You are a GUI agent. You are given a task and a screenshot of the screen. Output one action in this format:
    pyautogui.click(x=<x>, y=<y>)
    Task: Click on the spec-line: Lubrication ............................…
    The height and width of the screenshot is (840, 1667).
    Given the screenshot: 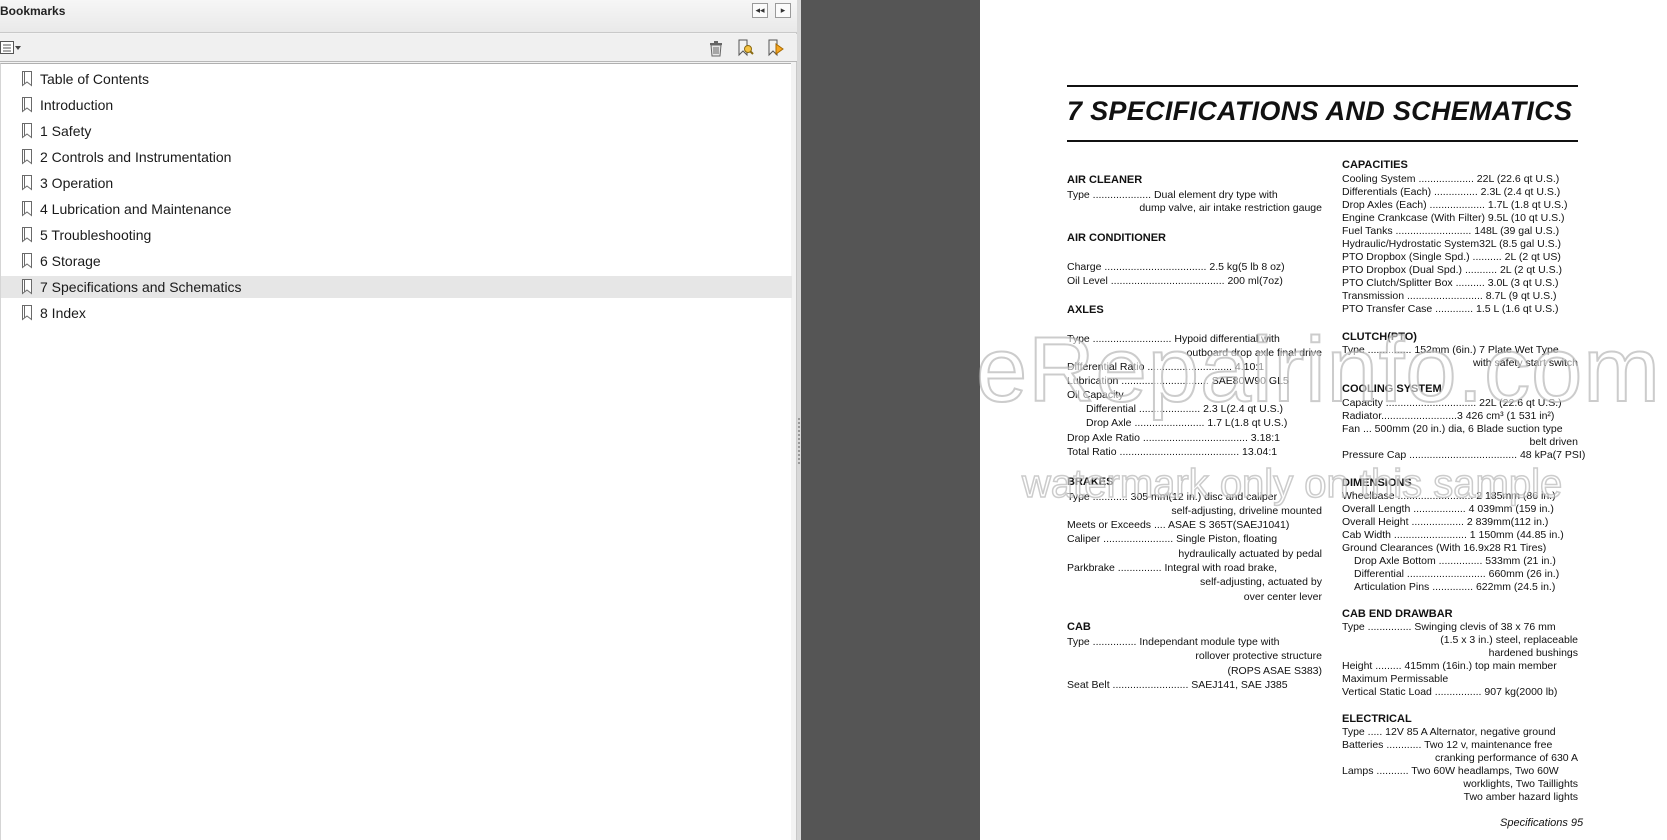 What is the action you would take?
    pyautogui.click(x=1178, y=381)
    